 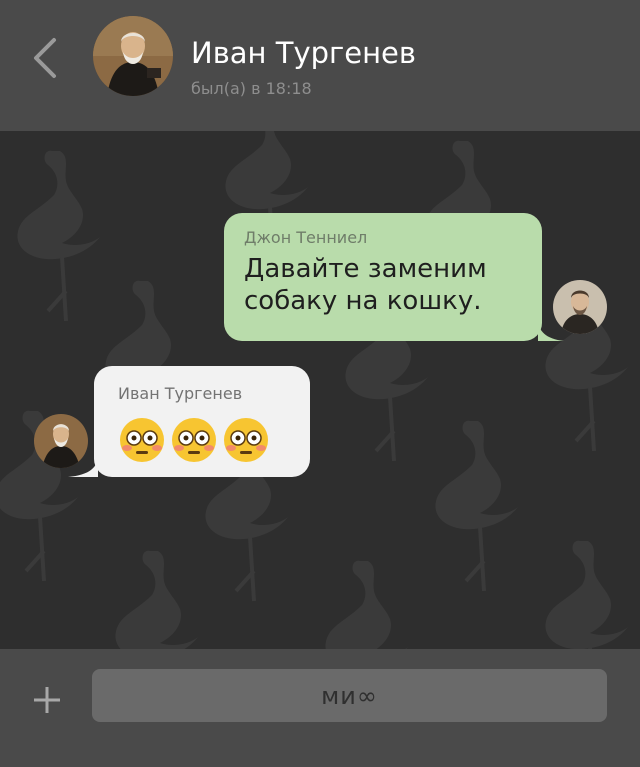 What do you see at coordinates (365, 285) in the screenshot?
I see `message-text: Давайте заменим собаку на кошку.` at bounding box center [365, 285].